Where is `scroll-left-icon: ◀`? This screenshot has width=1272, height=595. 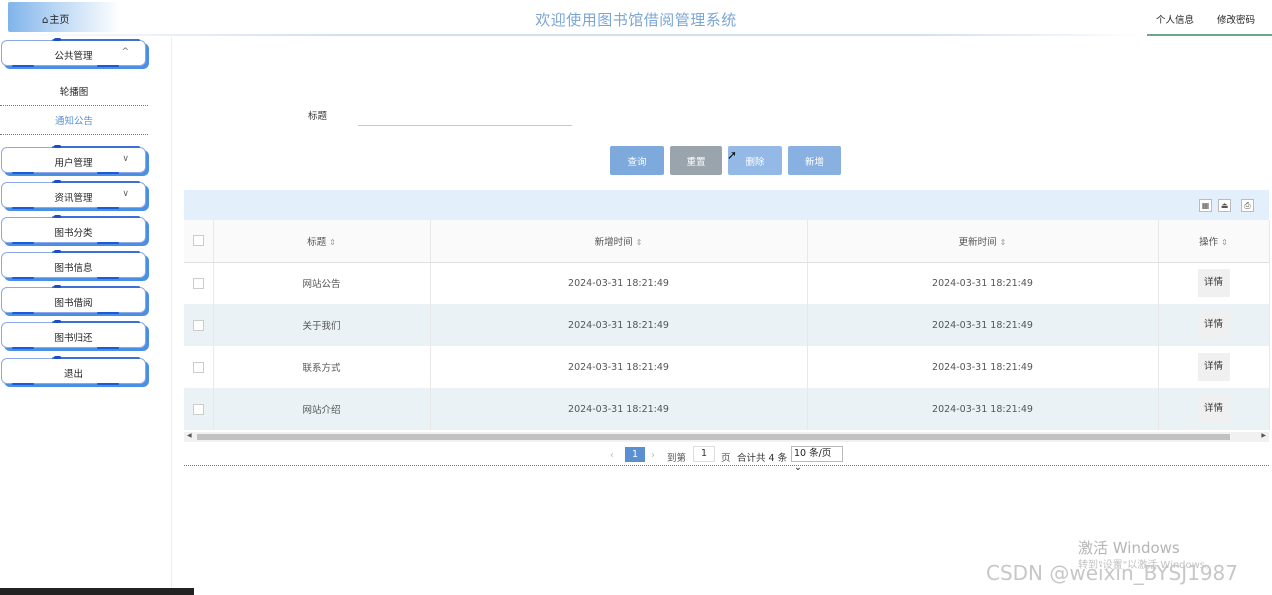 scroll-left-icon: ◀ is located at coordinates (189, 435).